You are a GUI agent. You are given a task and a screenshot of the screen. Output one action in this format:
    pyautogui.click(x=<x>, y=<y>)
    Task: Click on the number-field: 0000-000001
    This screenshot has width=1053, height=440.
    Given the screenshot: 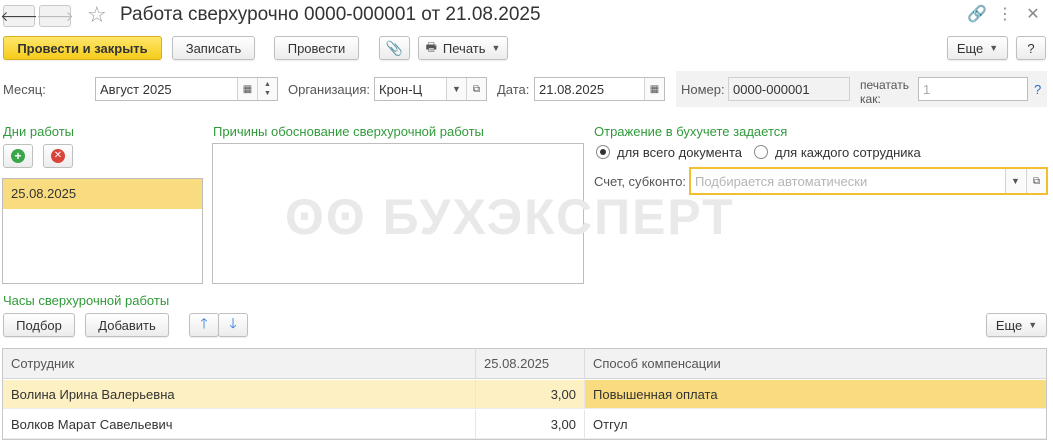 What is the action you would take?
    pyautogui.click(x=789, y=89)
    